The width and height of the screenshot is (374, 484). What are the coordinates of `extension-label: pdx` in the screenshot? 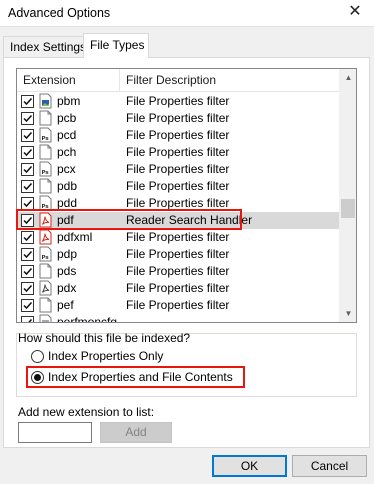 It's located at (67, 288).